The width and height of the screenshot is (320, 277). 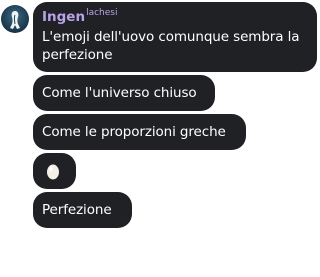 I want to click on message-text: Come l'universo chiuso, so click(x=119, y=93).